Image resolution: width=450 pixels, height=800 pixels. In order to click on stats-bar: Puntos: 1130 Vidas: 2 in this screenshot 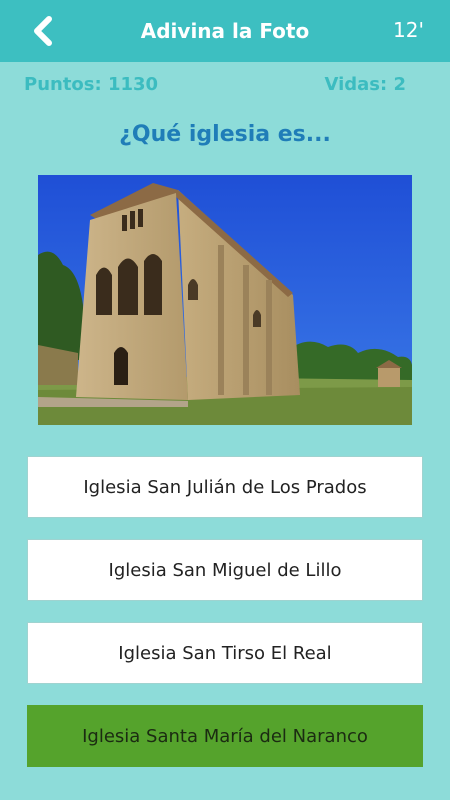, I will do `click(215, 84)`.